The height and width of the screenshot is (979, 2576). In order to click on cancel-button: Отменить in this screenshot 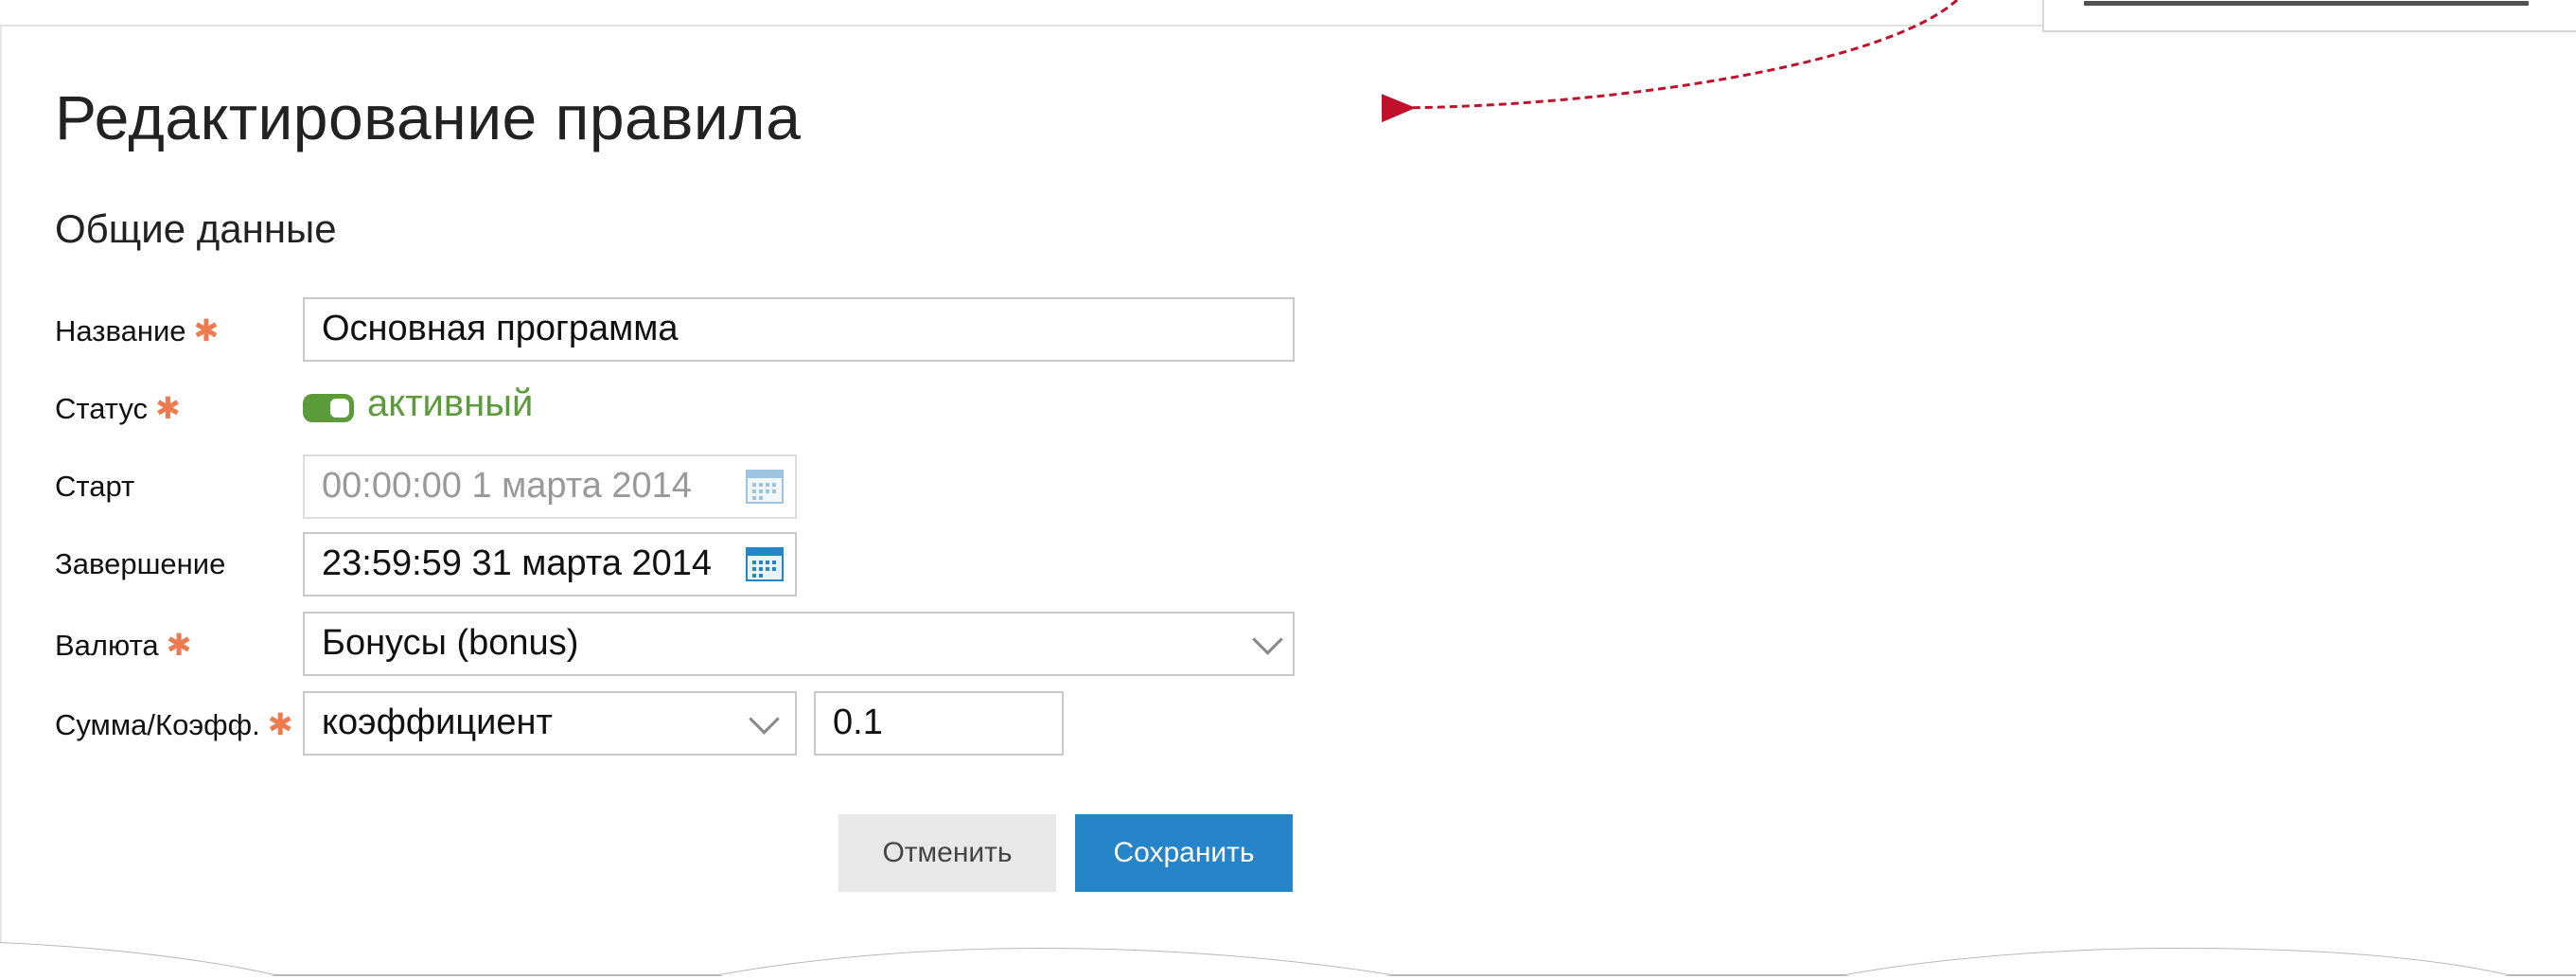, I will do `click(947, 853)`.